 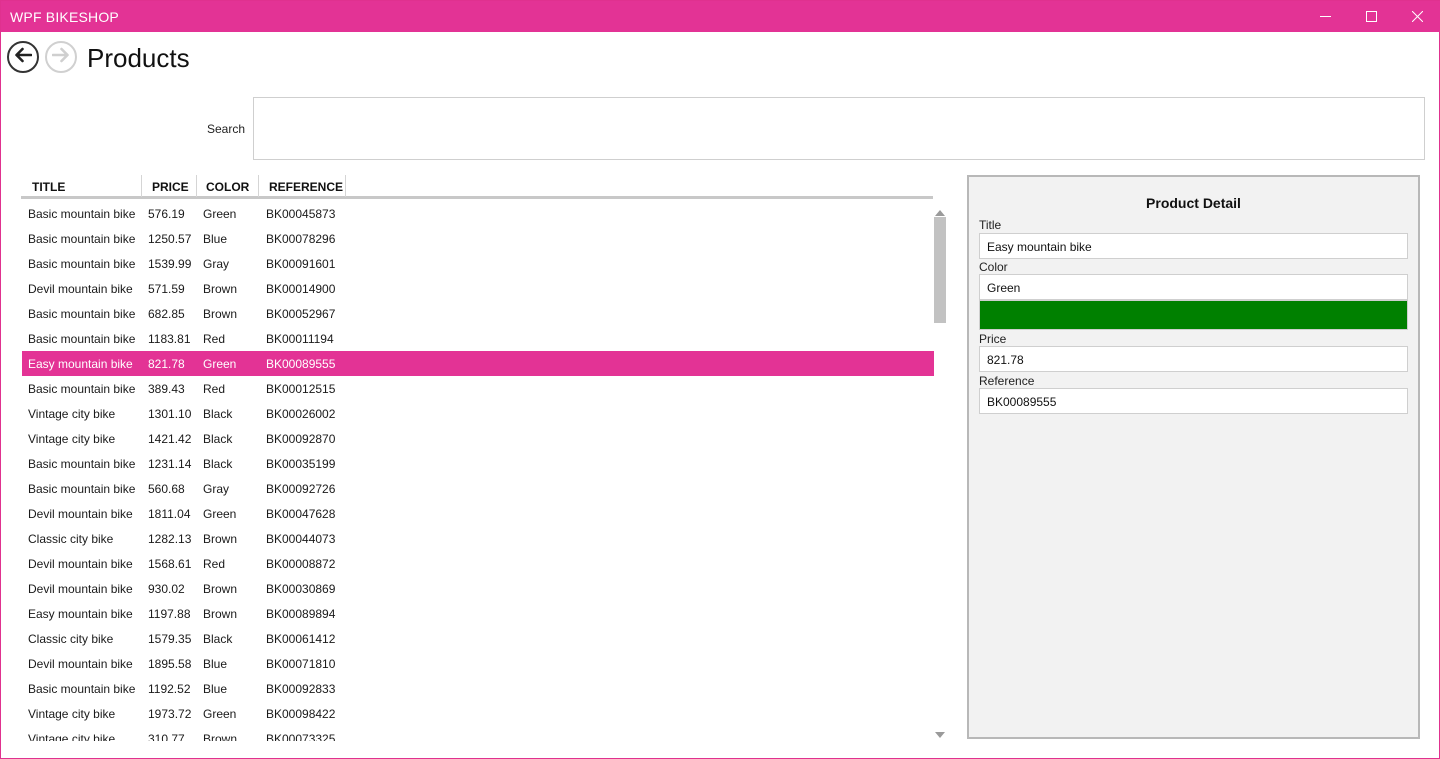 What do you see at coordinates (169, 689) in the screenshot?
I see `cell-price: 1192.52` at bounding box center [169, 689].